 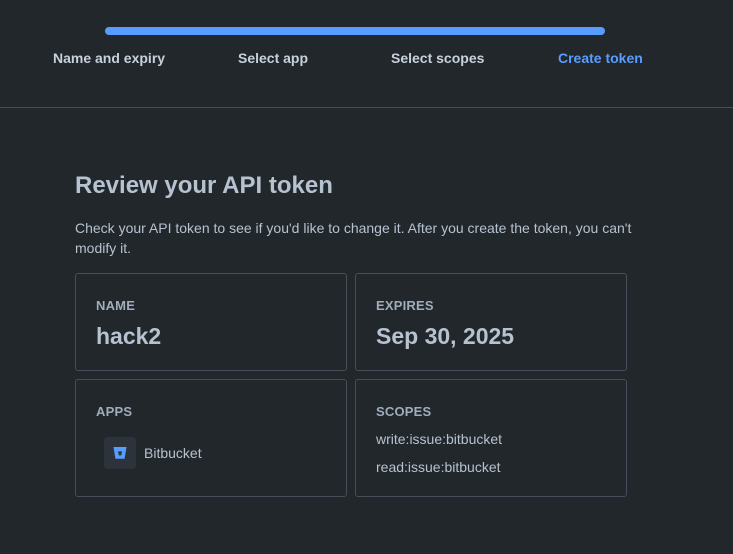 I want to click on expiry-date-value: Sep 30, 2025, so click(x=445, y=336).